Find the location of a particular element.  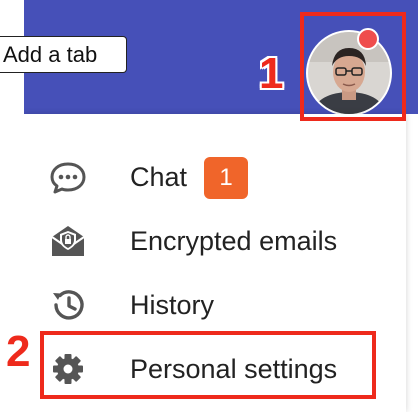

menu-item-chat: Chat 1 is located at coordinates (215, 177).